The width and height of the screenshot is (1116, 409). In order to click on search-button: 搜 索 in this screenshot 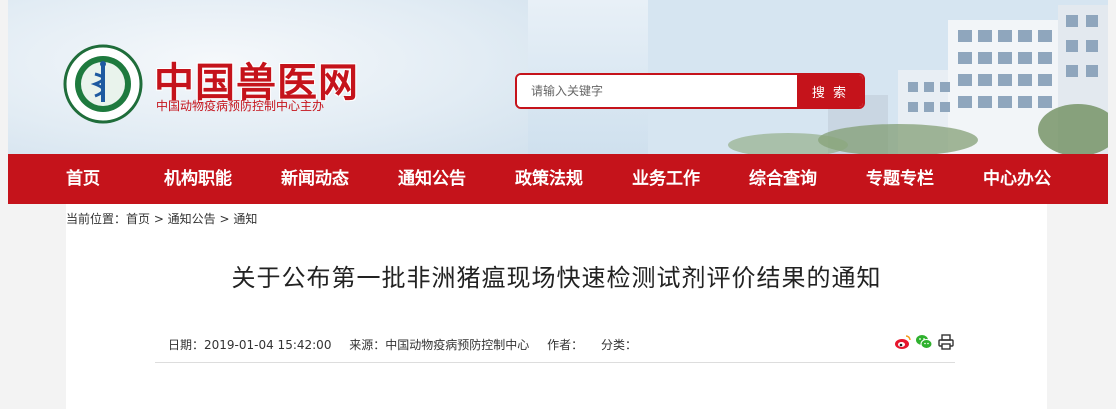, I will do `click(830, 91)`.